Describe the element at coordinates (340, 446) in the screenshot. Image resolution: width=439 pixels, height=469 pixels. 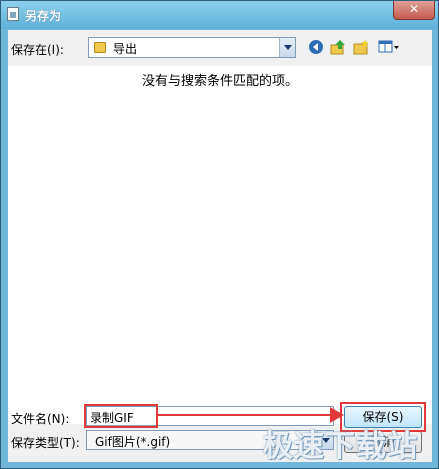
I see `watermark: 极速下载站` at that location.